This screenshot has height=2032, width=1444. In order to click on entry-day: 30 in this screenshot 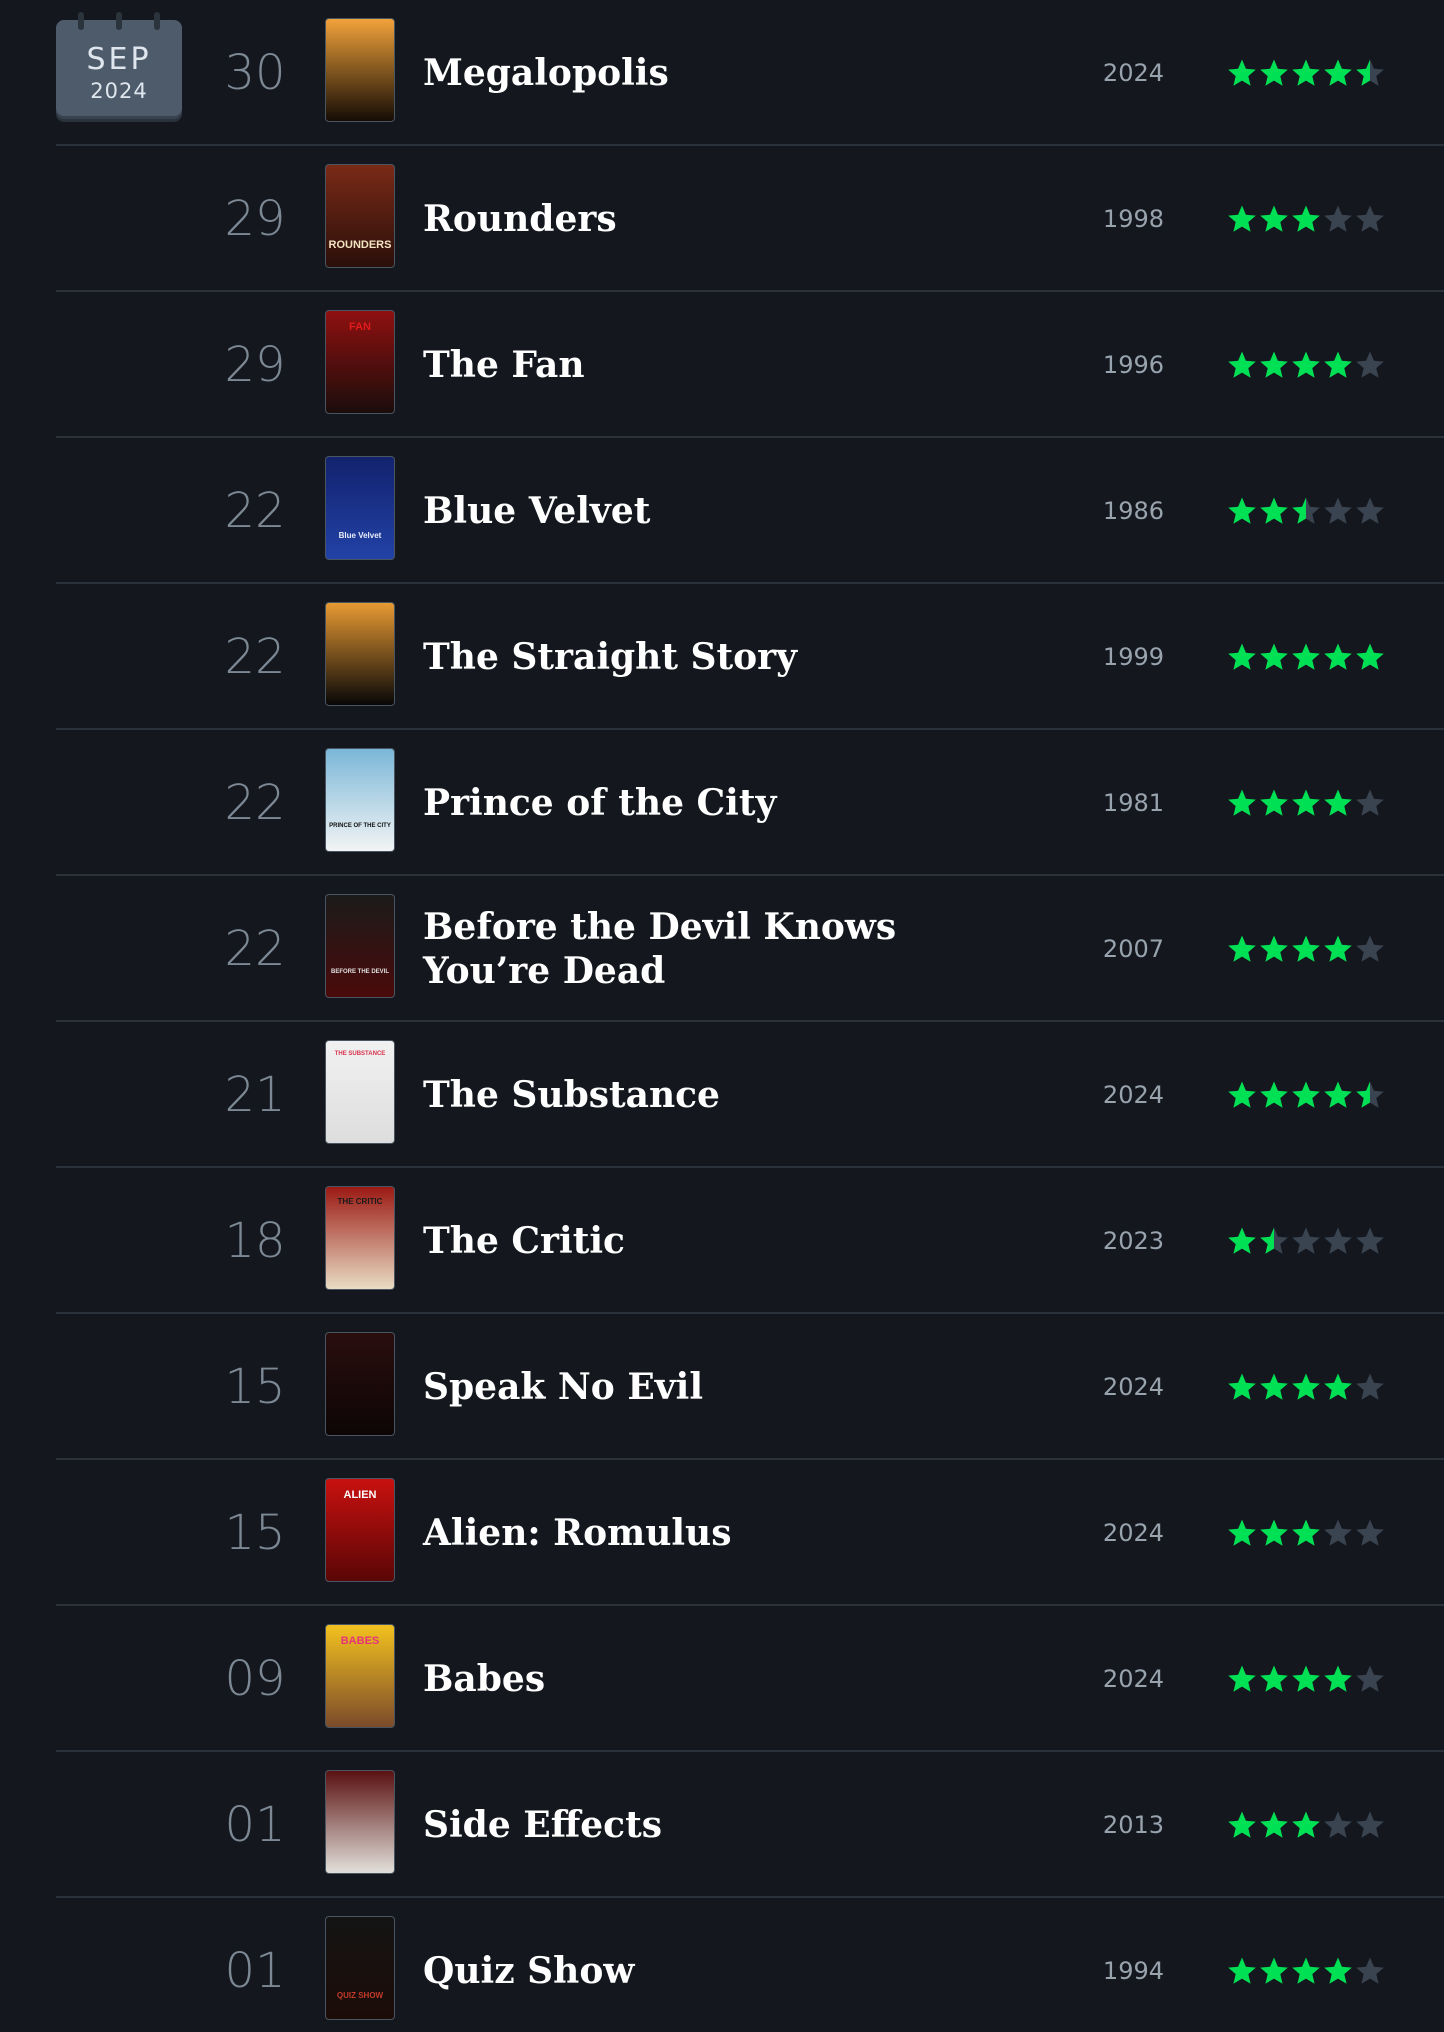, I will do `click(255, 73)`.